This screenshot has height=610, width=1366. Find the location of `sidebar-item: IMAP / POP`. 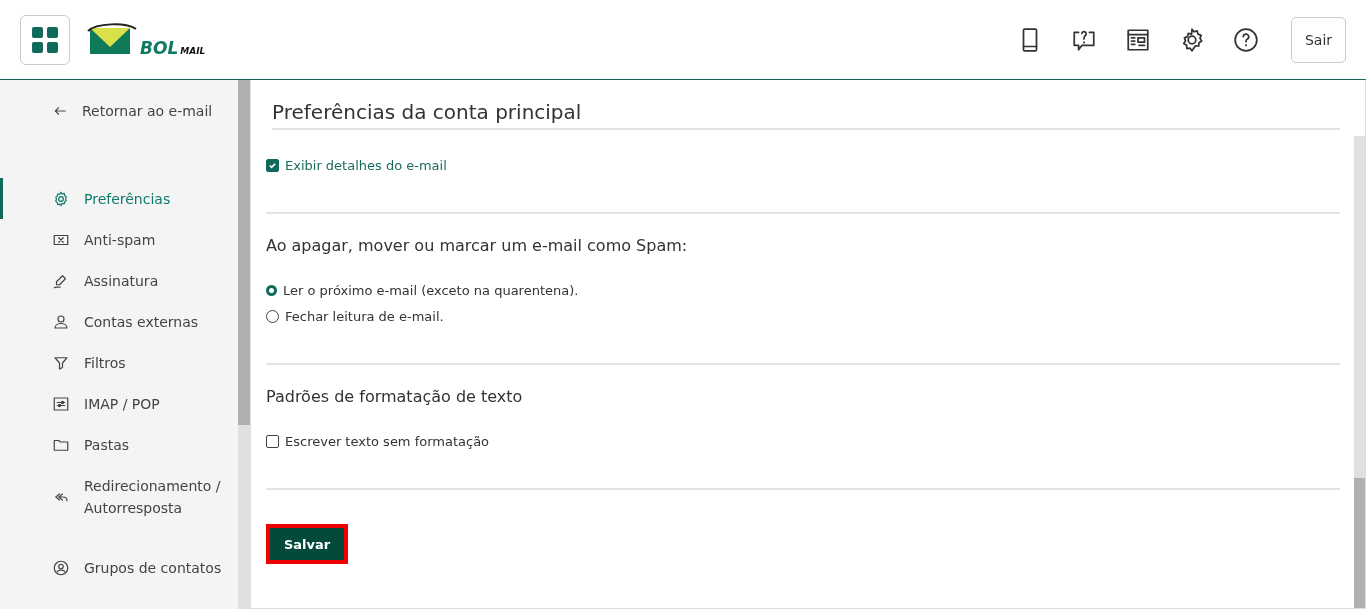

sidebar-item: IMAP / POP is located at coordinates (119, 403).